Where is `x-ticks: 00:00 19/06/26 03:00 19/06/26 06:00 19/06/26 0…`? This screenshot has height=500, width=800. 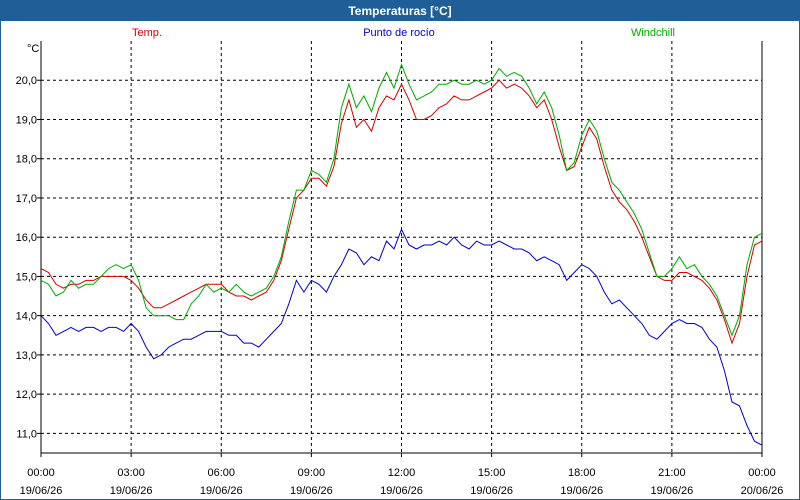 x-ticks: 00:00 19/06/26 03:00 19/06/26 06:00 19/06/26 0… is located at coordinates (402, 475).